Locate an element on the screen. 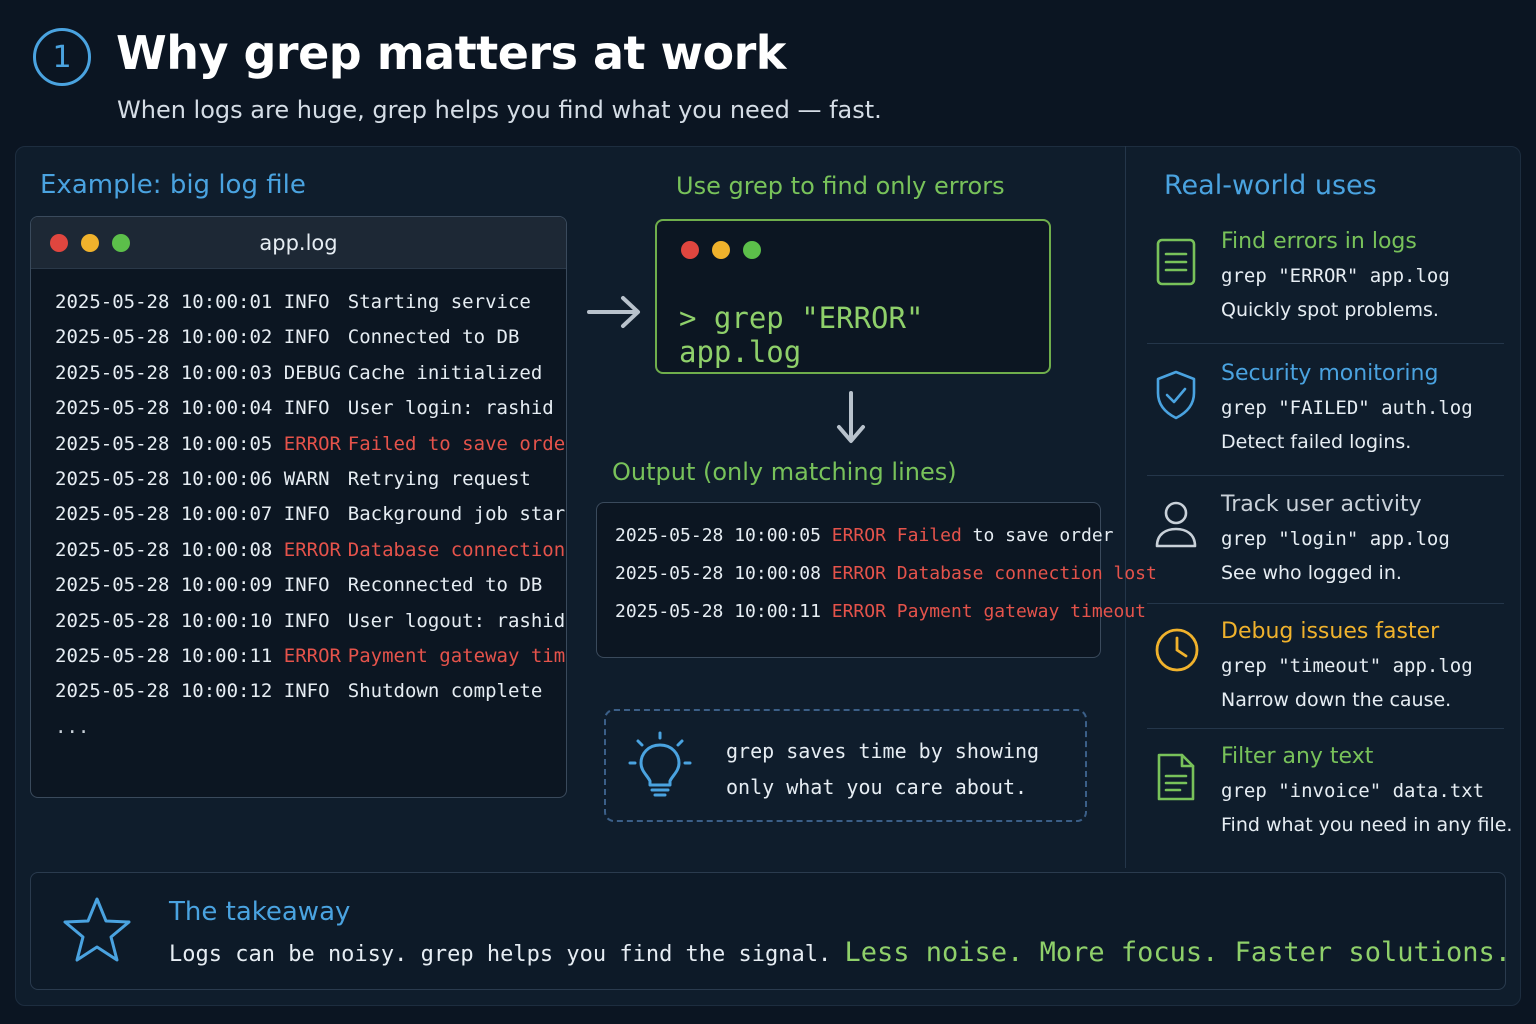 This screenshot has height=1024, width=1536. file-text-icon is located at coordinates (1176, 779).